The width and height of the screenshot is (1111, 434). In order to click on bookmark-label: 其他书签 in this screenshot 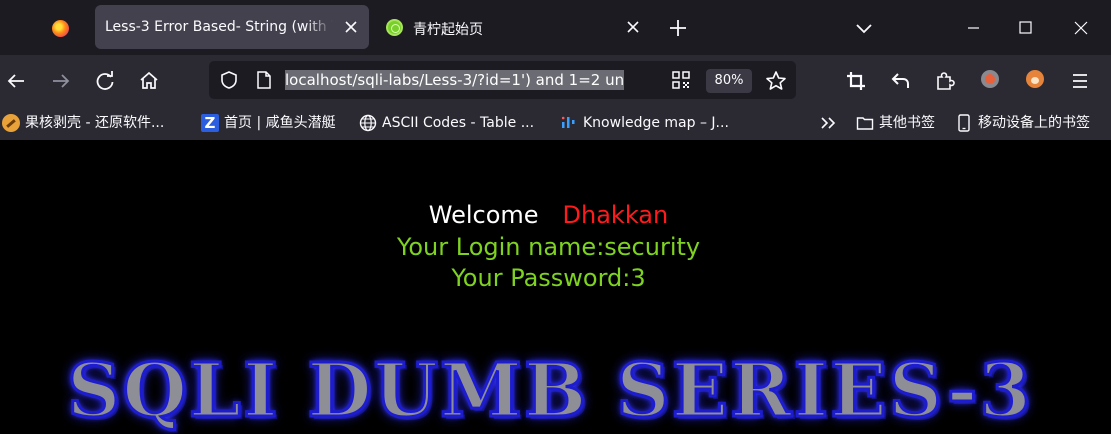, I will do `click(907, 123)`.